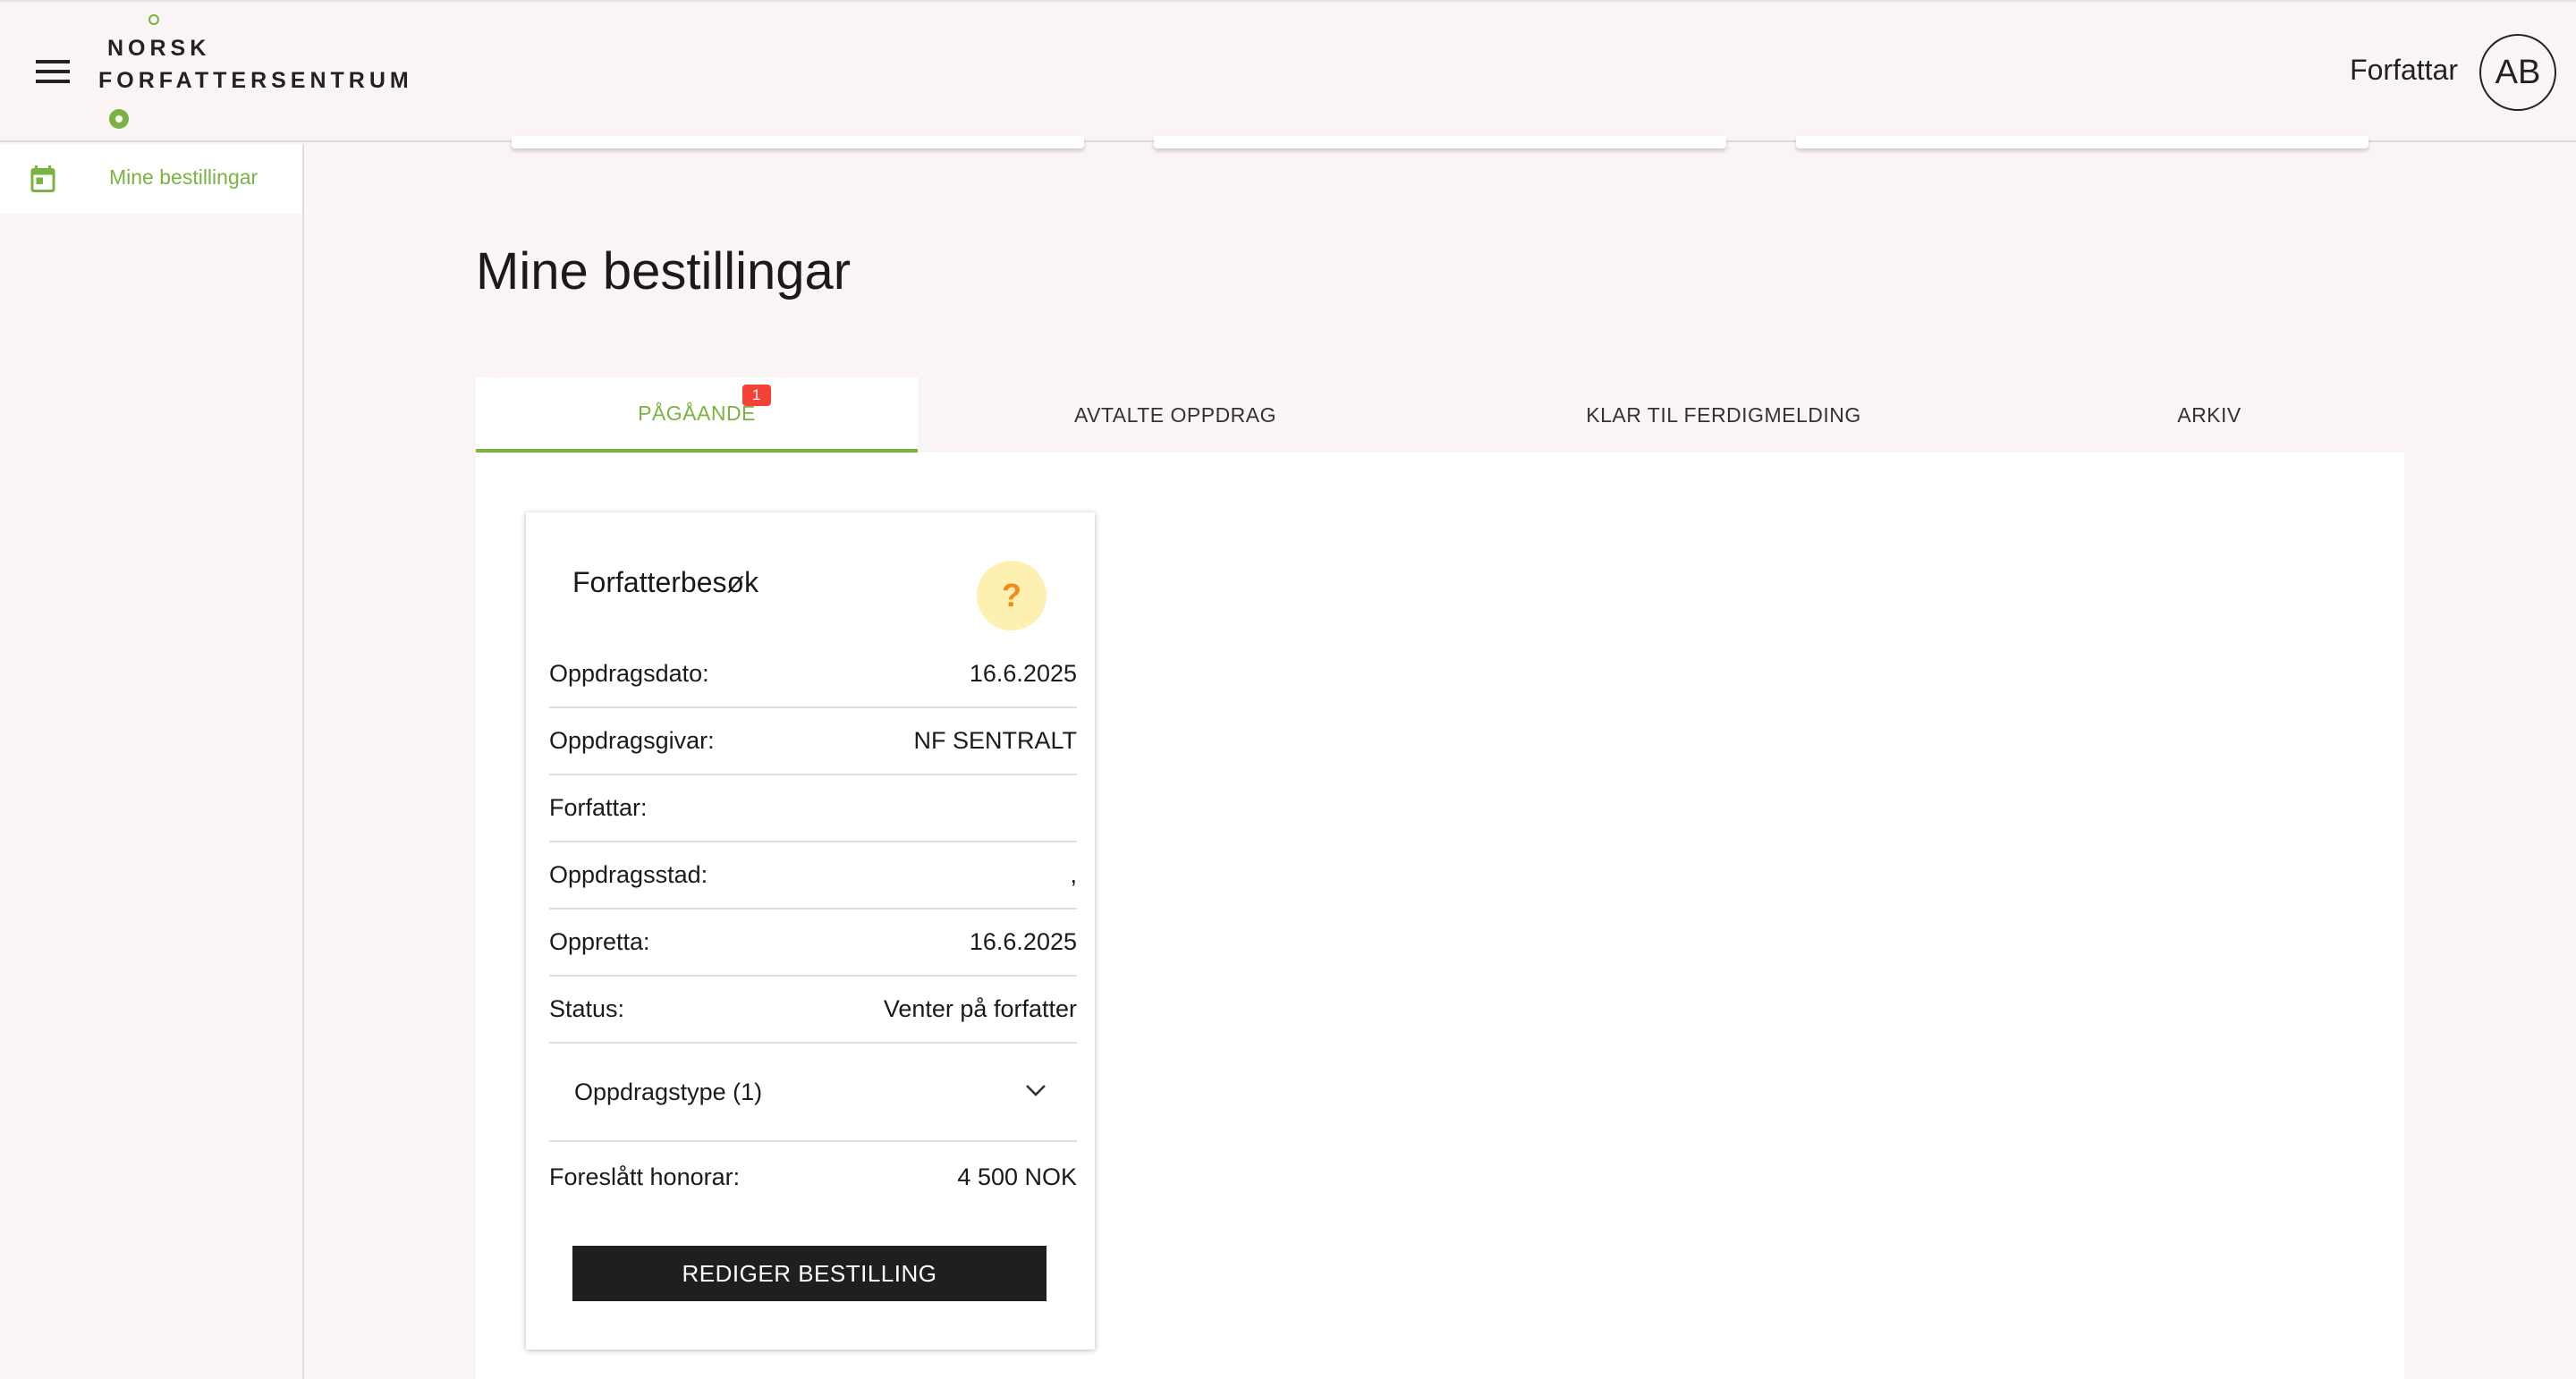 This screenshot has height=1379, width=2576. What do you see at coordinates (152, 761) in the screenshot?
I see `sidebar: Mine bestillingar` at bounding box center [152, 761].